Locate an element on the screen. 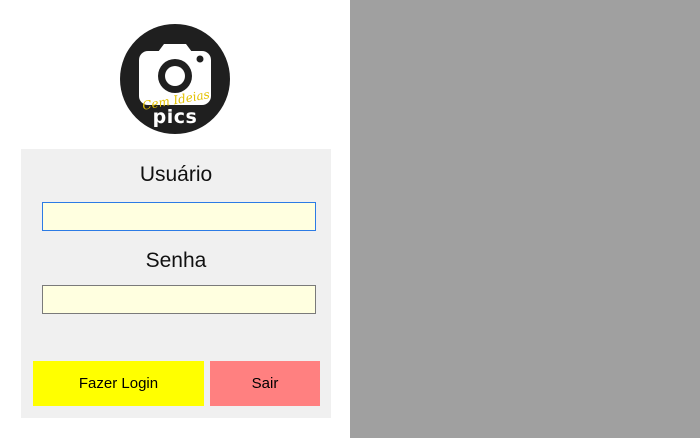  username-input is located at coordinates (179, 216).